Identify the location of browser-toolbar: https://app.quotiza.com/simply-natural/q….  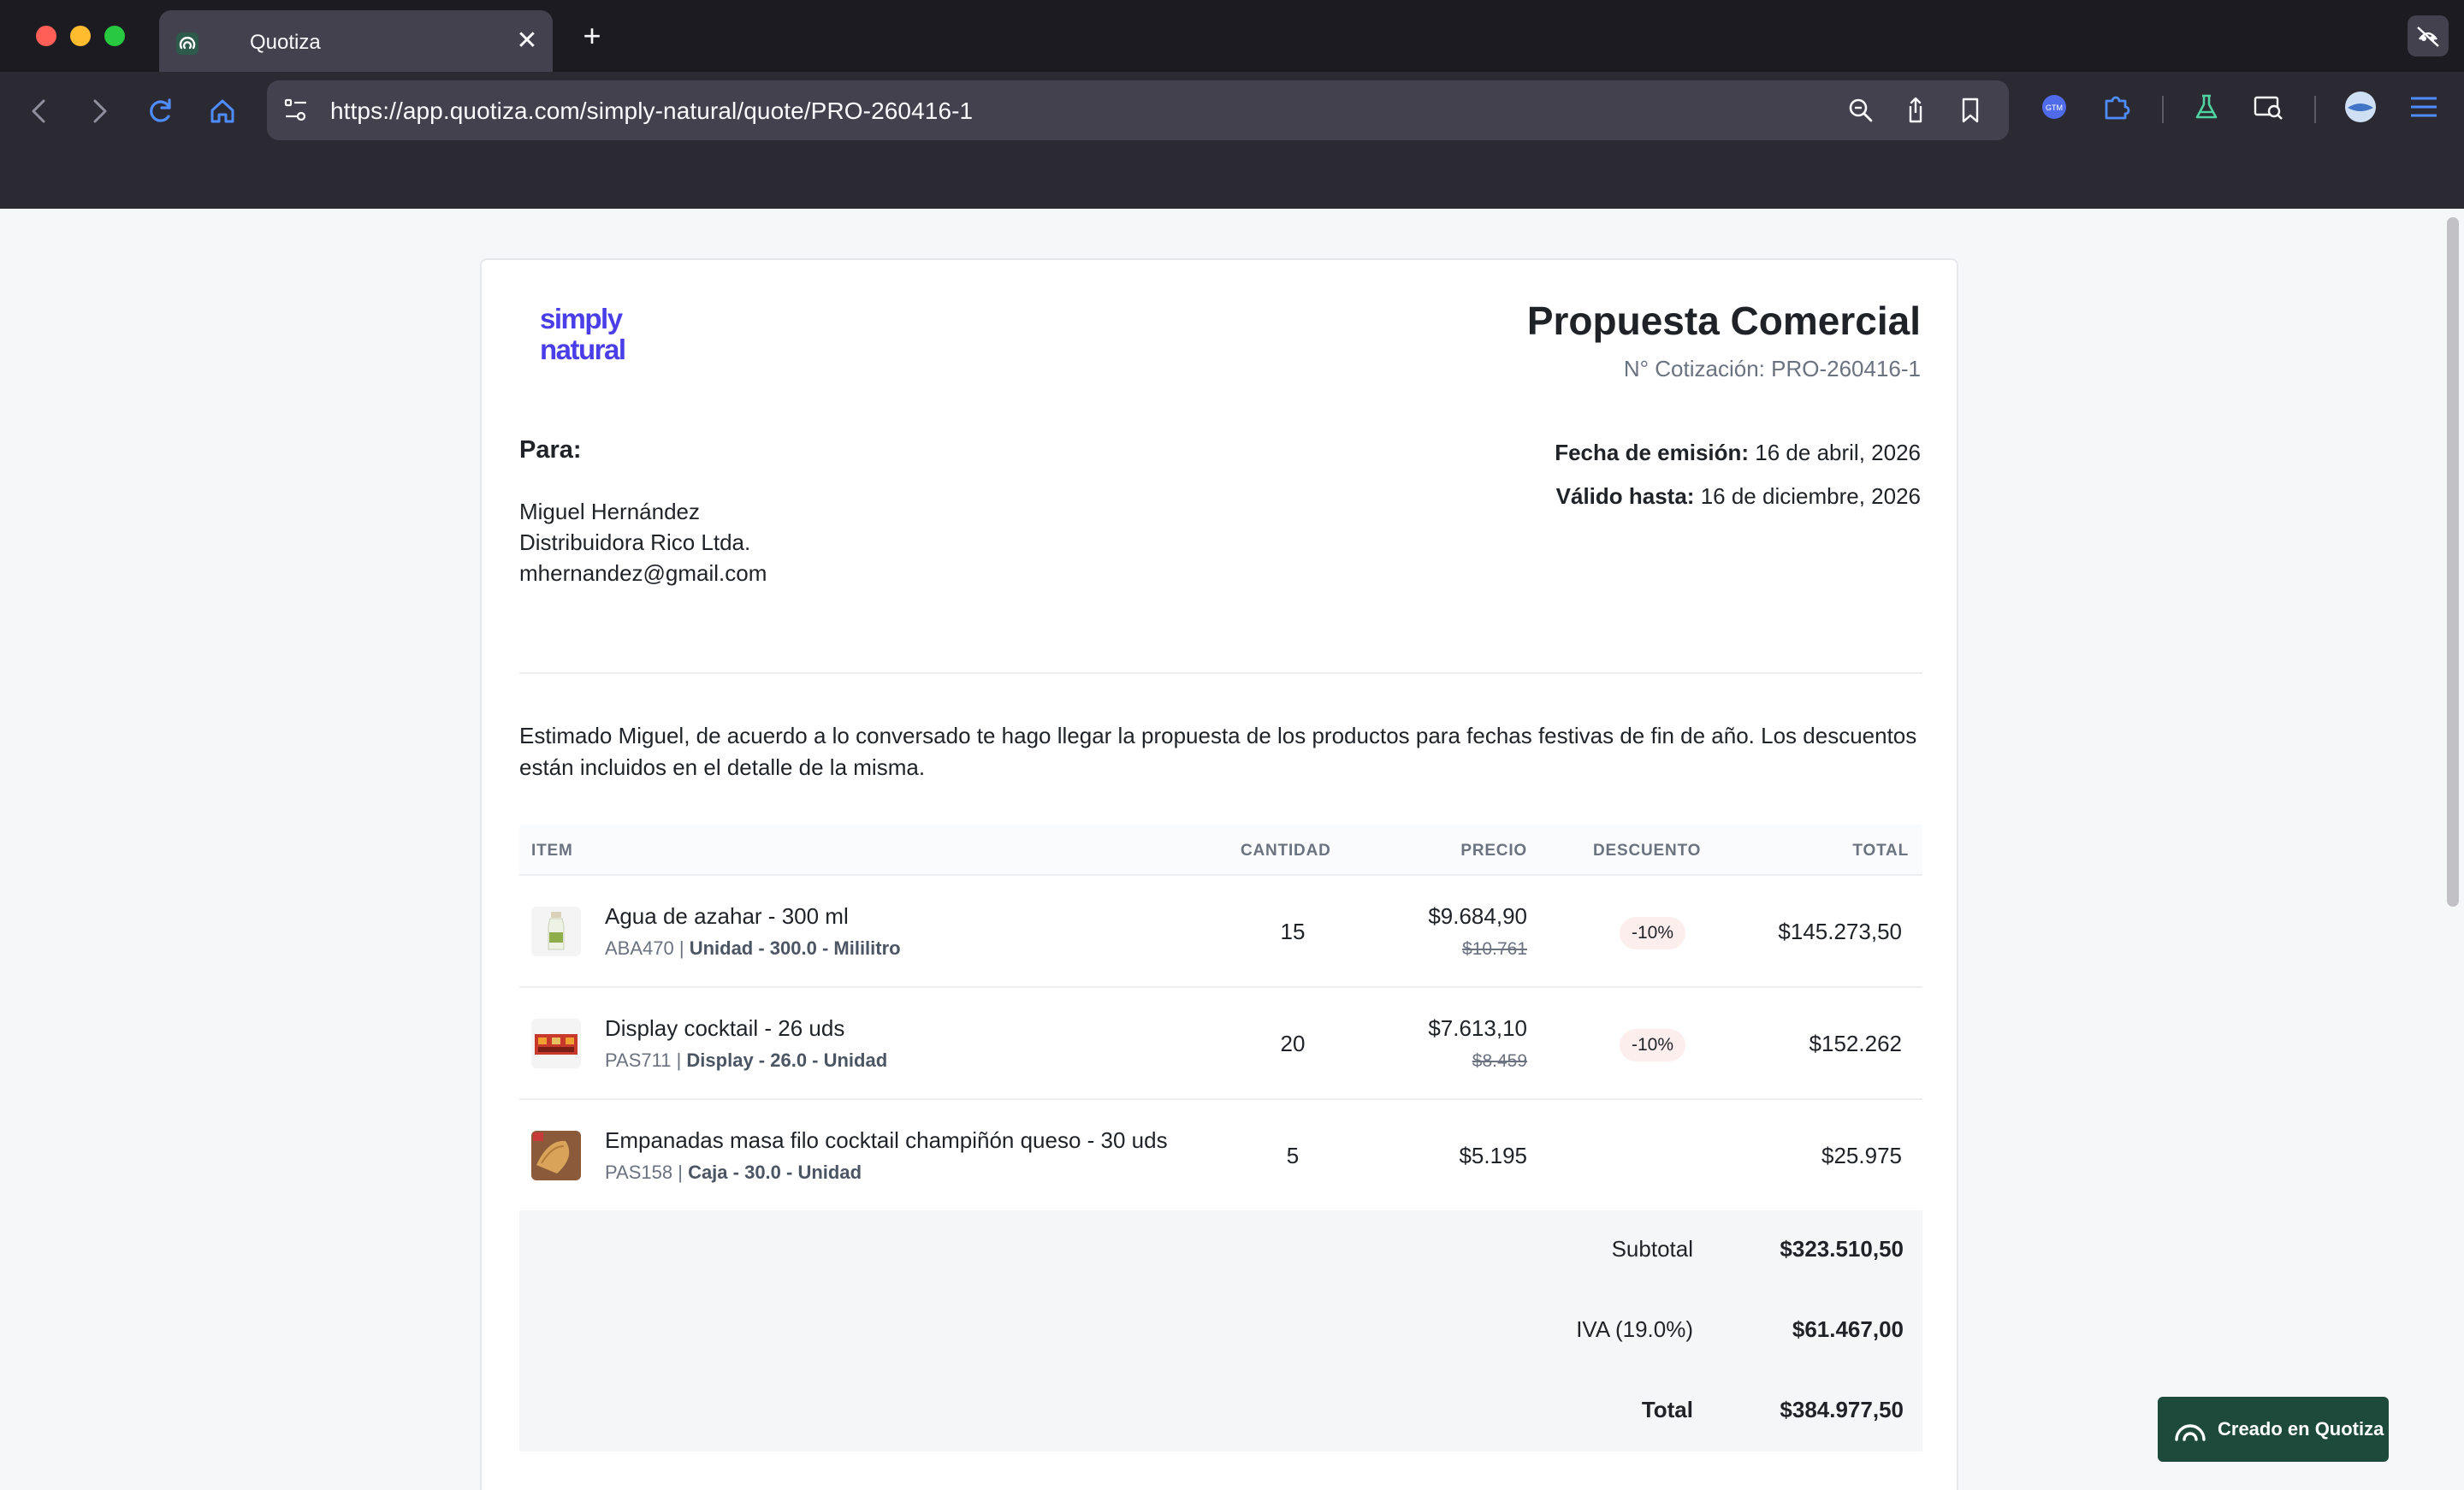
(1232, 141).